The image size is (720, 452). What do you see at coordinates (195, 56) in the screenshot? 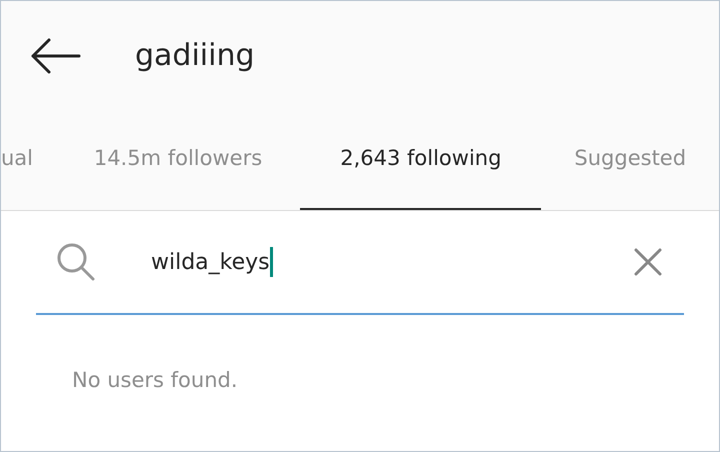
I see `profile-title: gadiiing` at bounding box center [195, 56].